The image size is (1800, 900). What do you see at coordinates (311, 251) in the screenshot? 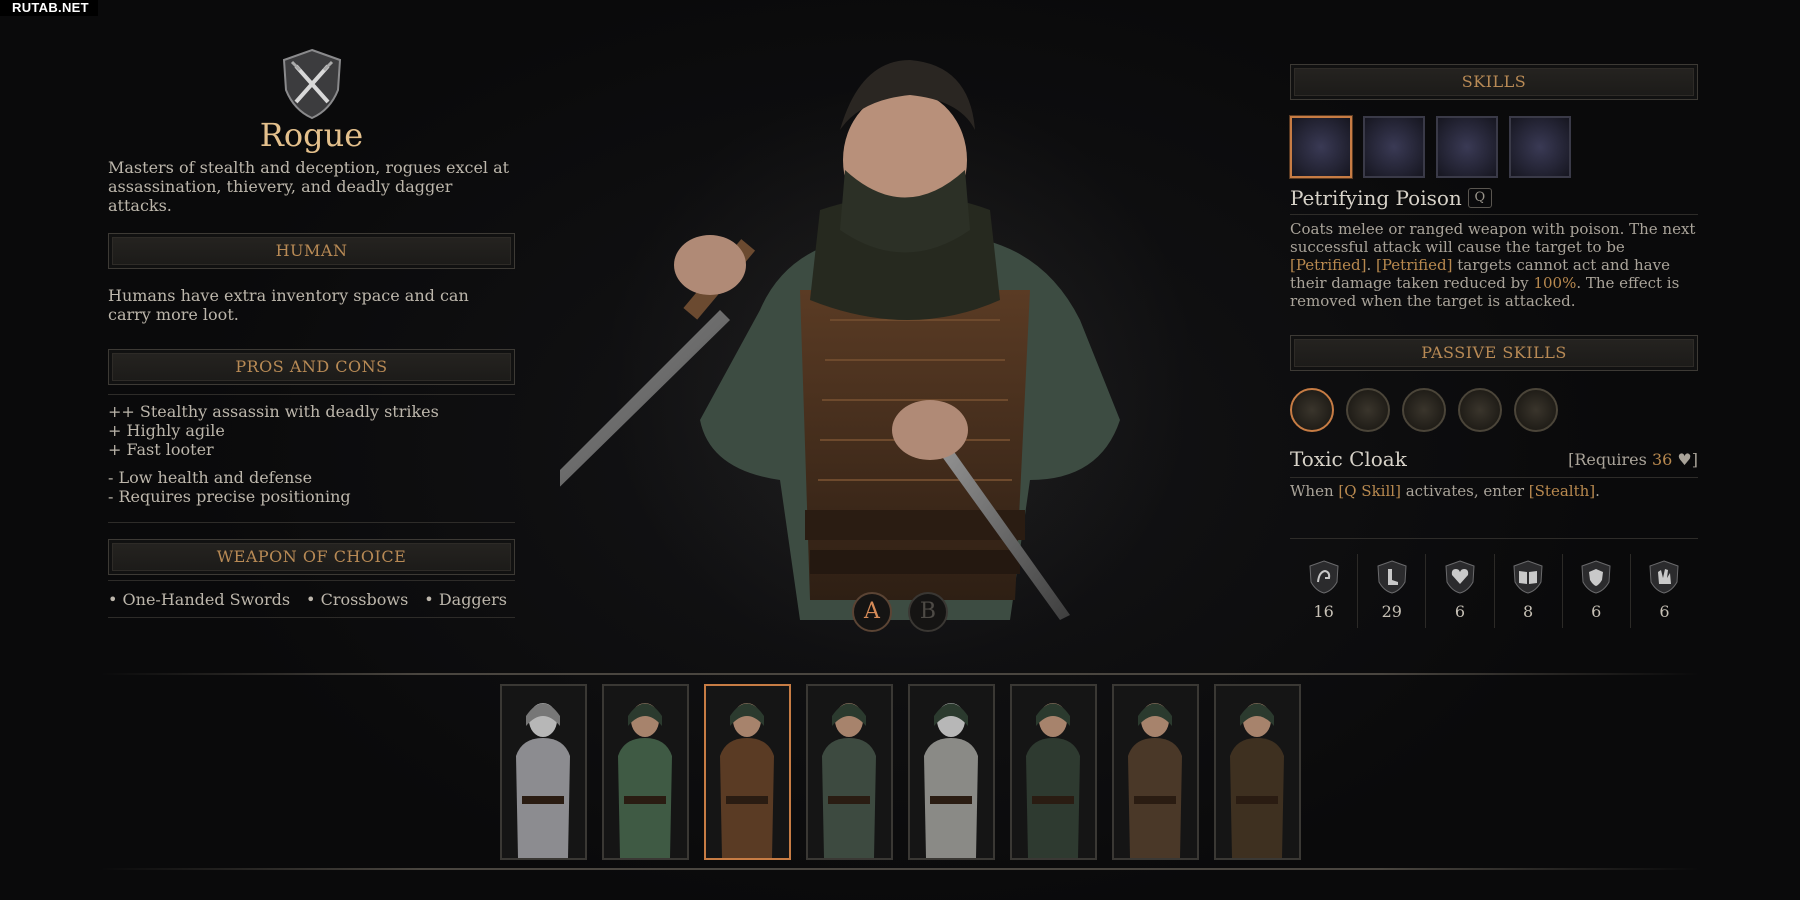
I see `race-header: HUMAN` at bounding box center [311, 251].